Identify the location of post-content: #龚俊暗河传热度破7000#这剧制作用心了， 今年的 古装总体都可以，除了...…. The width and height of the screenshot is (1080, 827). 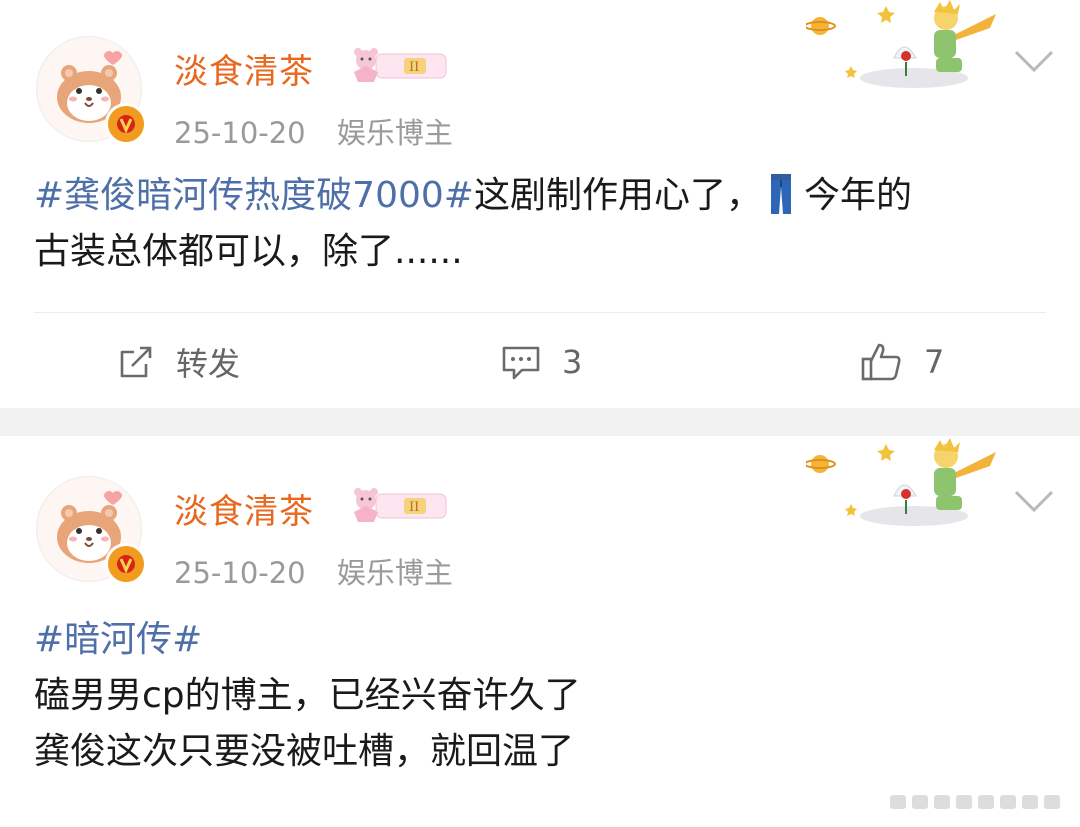
(537, 224).